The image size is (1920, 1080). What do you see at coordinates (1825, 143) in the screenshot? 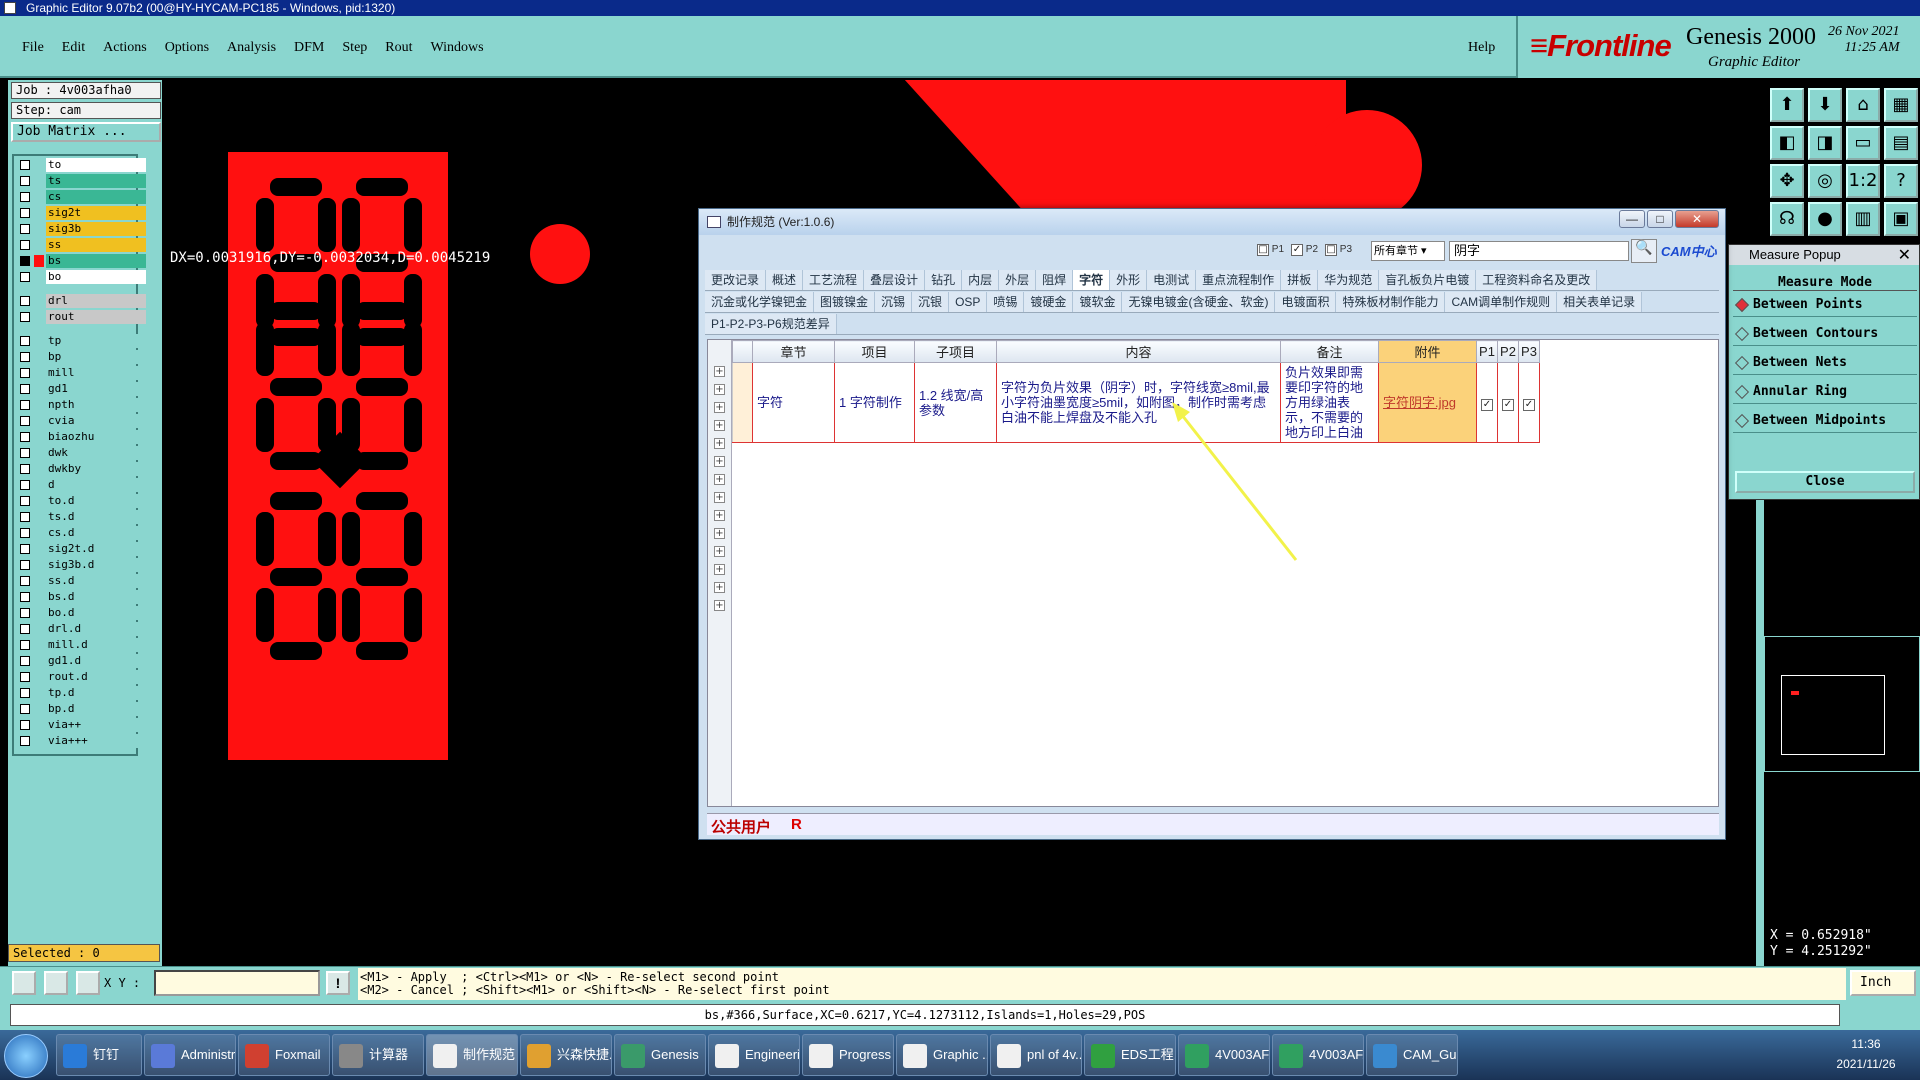
I see `tool-button-6: ◨` at bounding box center [1825, 143].